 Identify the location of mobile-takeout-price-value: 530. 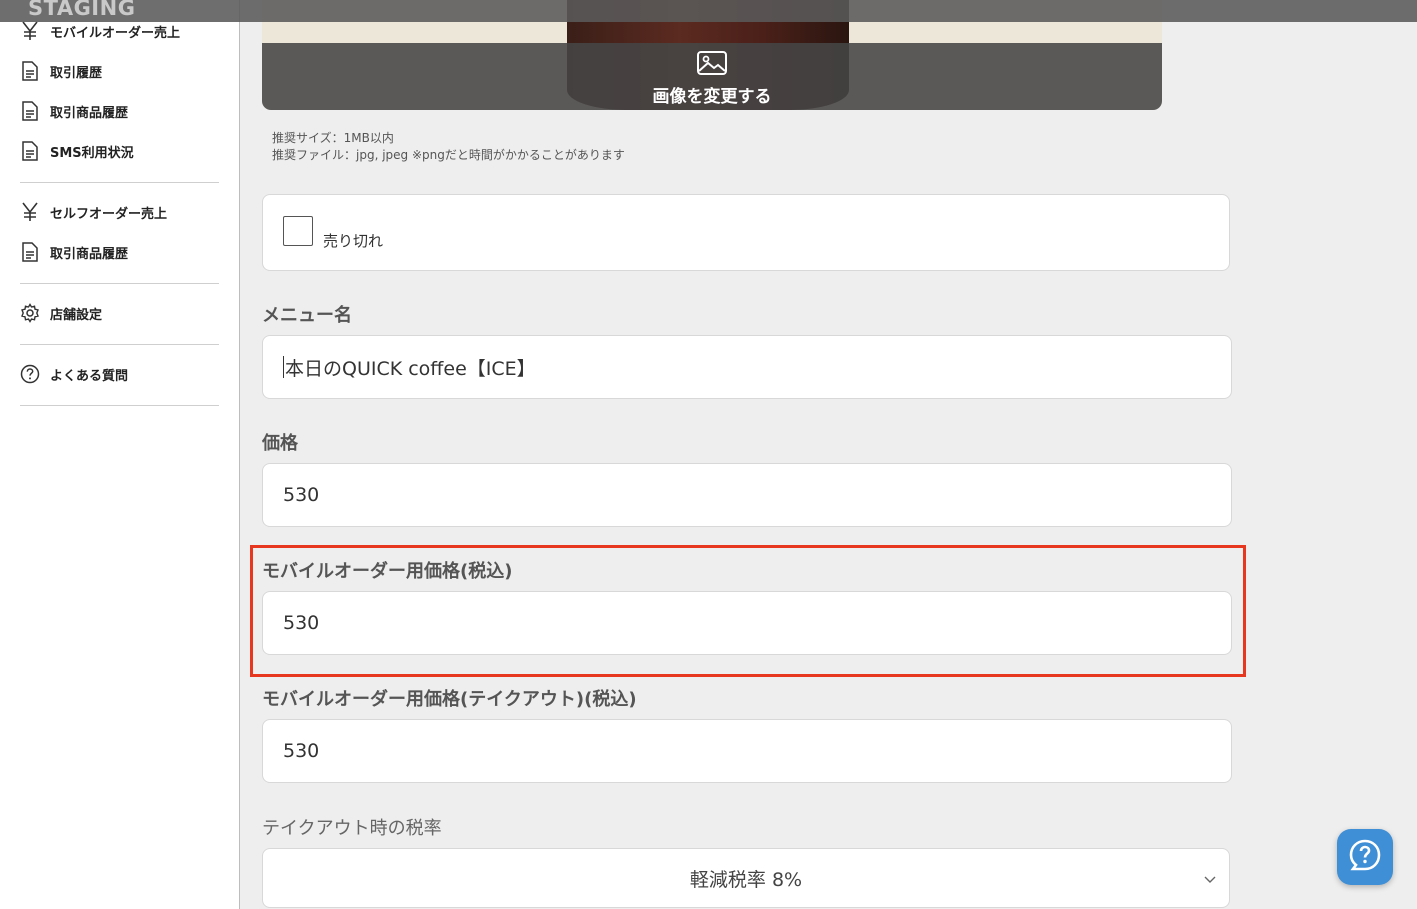
(301, 751).